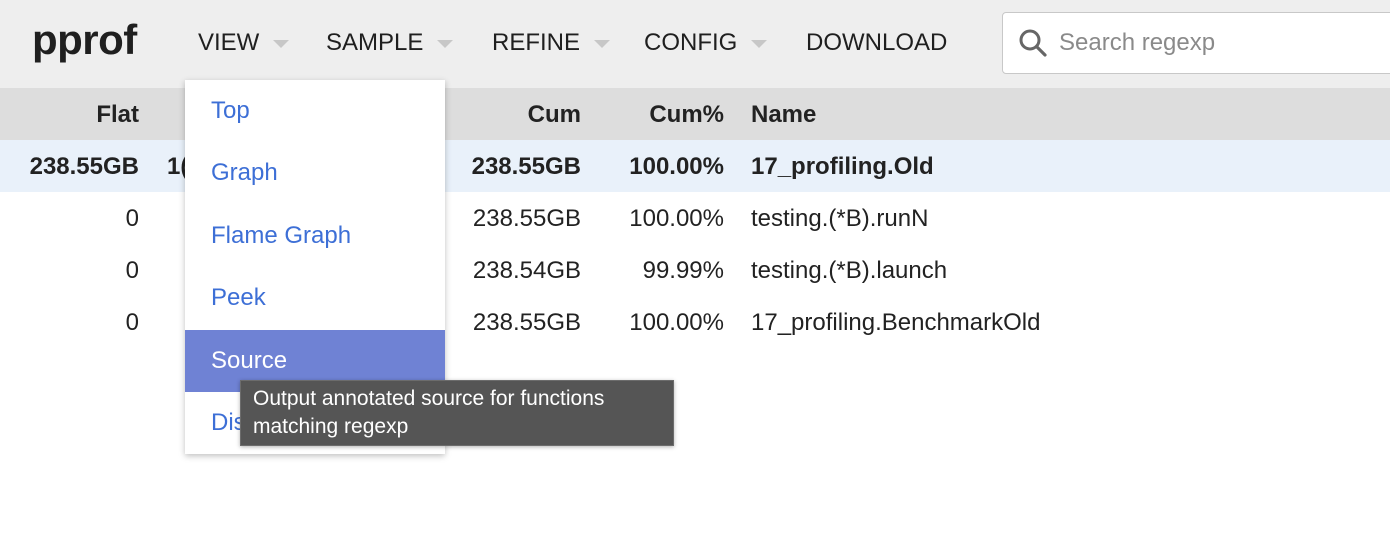 The height and width of the screenshot is (534, 1390). Describe the element at coordinates (1224, 43) in the screenshot. I see `search-input` at that location.